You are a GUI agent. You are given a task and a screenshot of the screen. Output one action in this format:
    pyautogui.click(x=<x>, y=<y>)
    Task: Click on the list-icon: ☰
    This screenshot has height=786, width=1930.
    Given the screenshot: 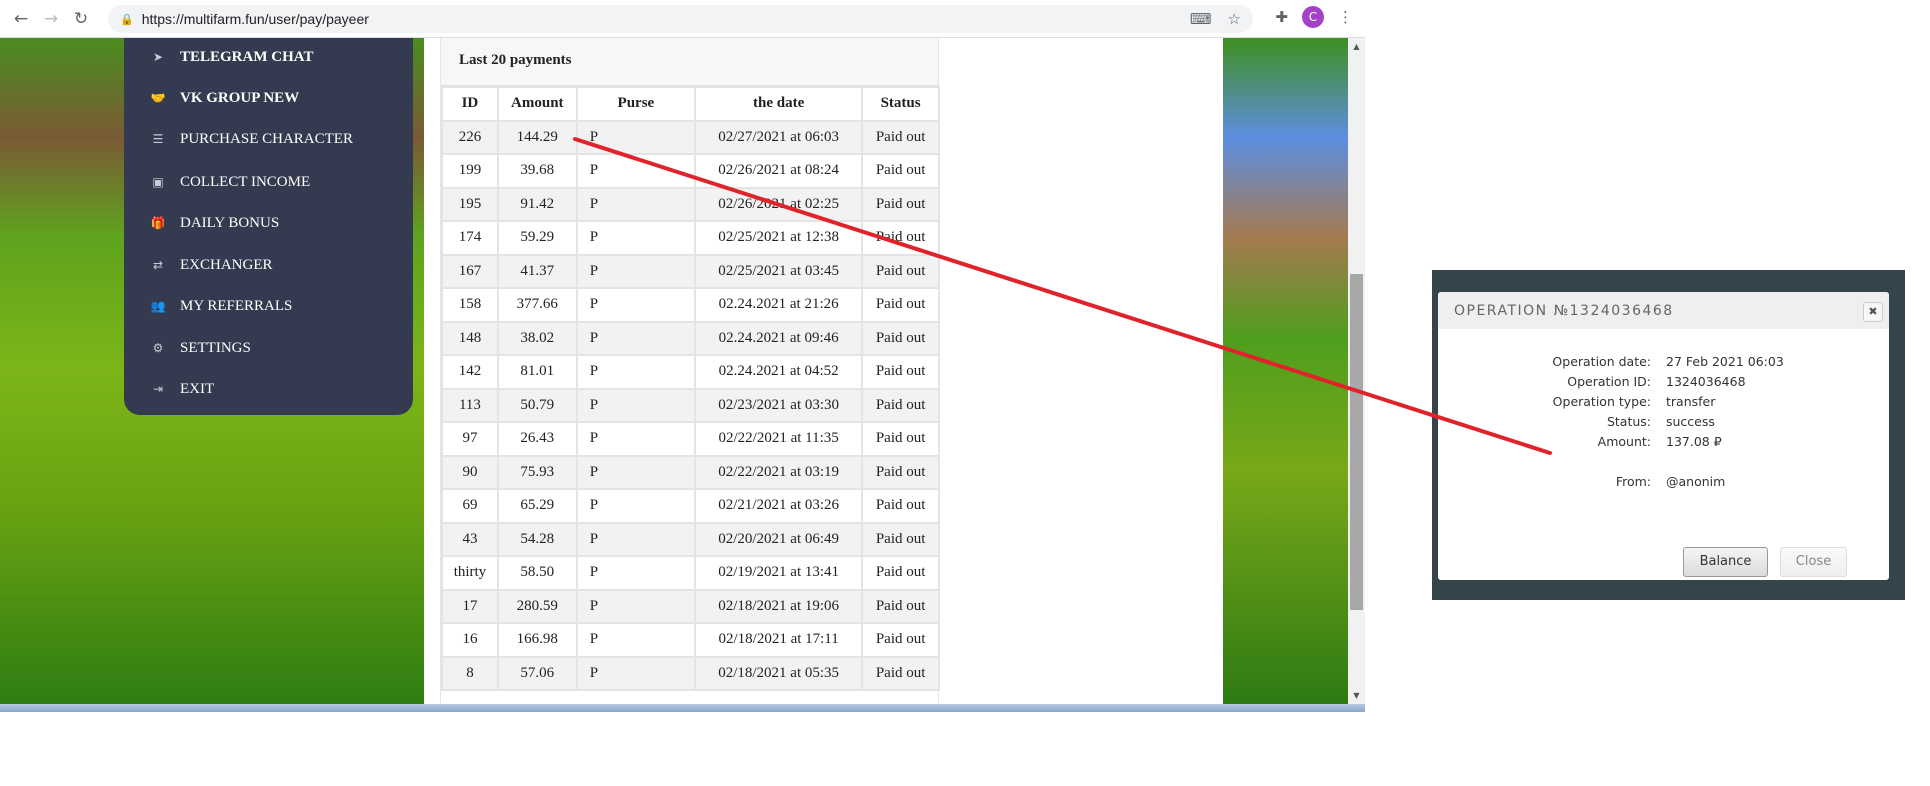 What is the action you would take?
    pyautogui.click(x=158, y=139)
    